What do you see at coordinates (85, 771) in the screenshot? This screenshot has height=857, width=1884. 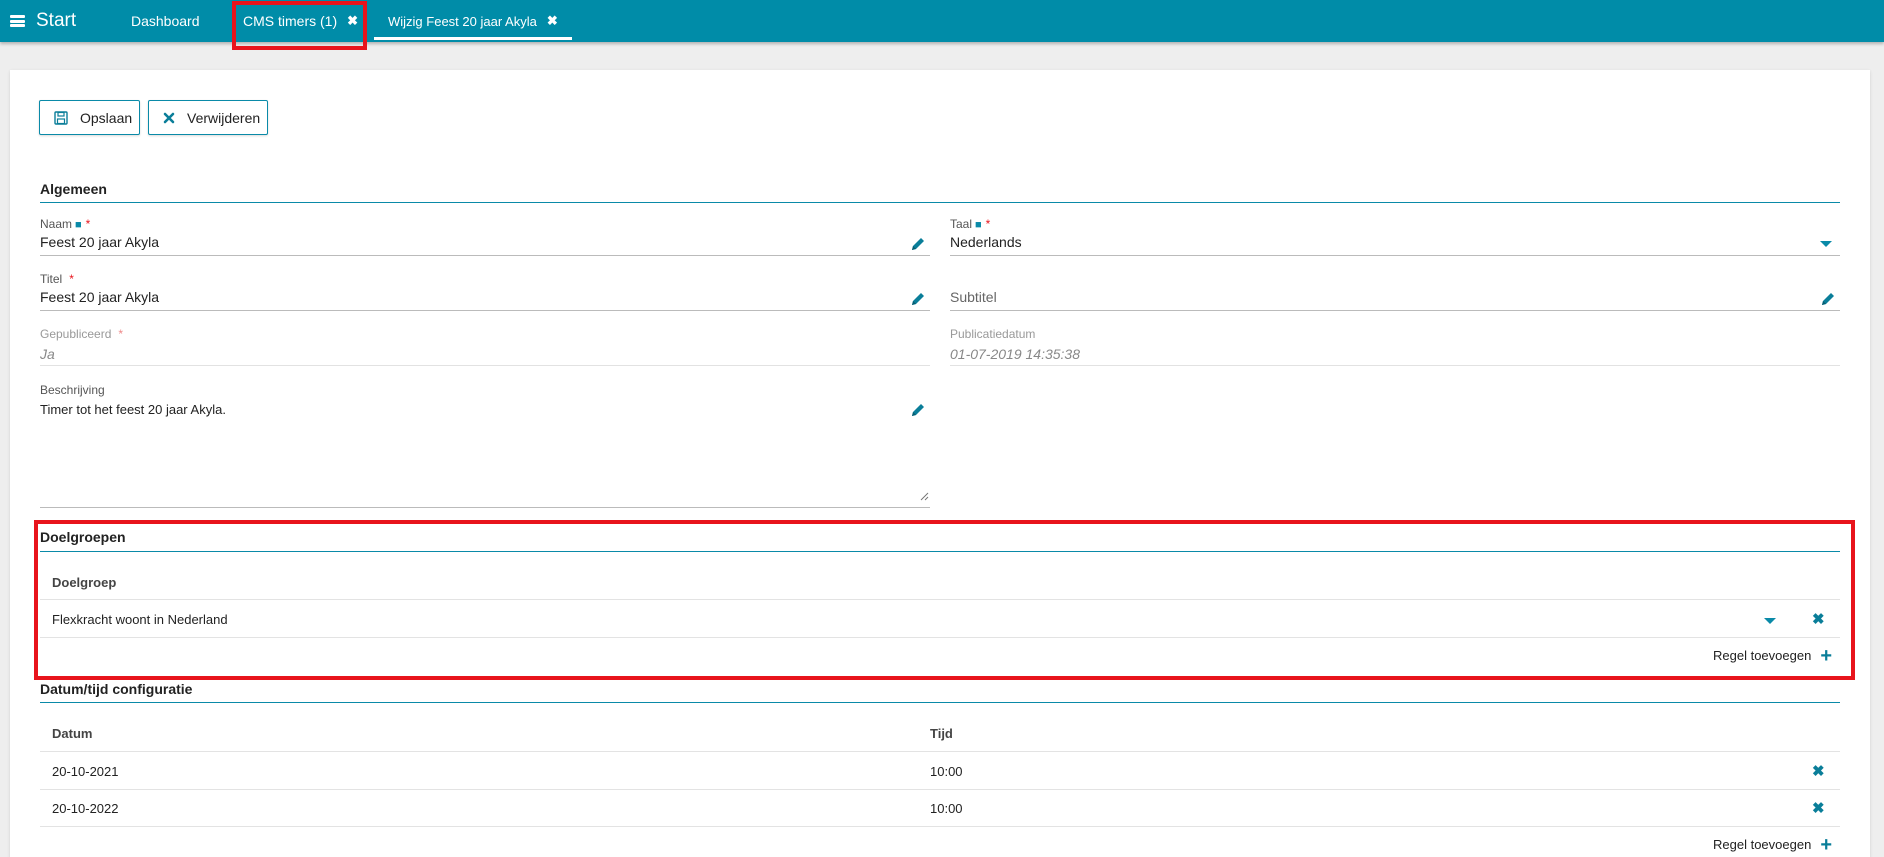 I see `datum-cell: 20-10-2021` at bounding box center [85, 771].